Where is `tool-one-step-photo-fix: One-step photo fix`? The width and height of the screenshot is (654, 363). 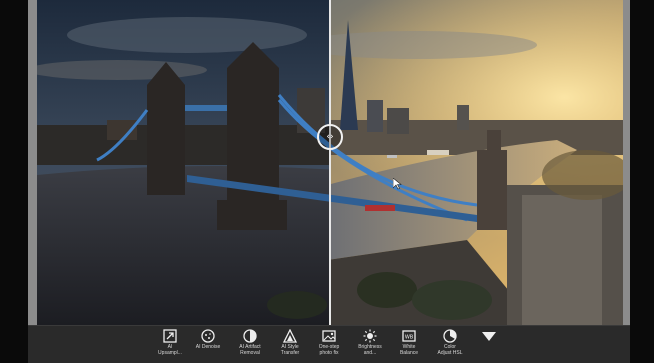
tool-one-step-photo-fix: One-step photo fix is located at coordinates (329, 342).